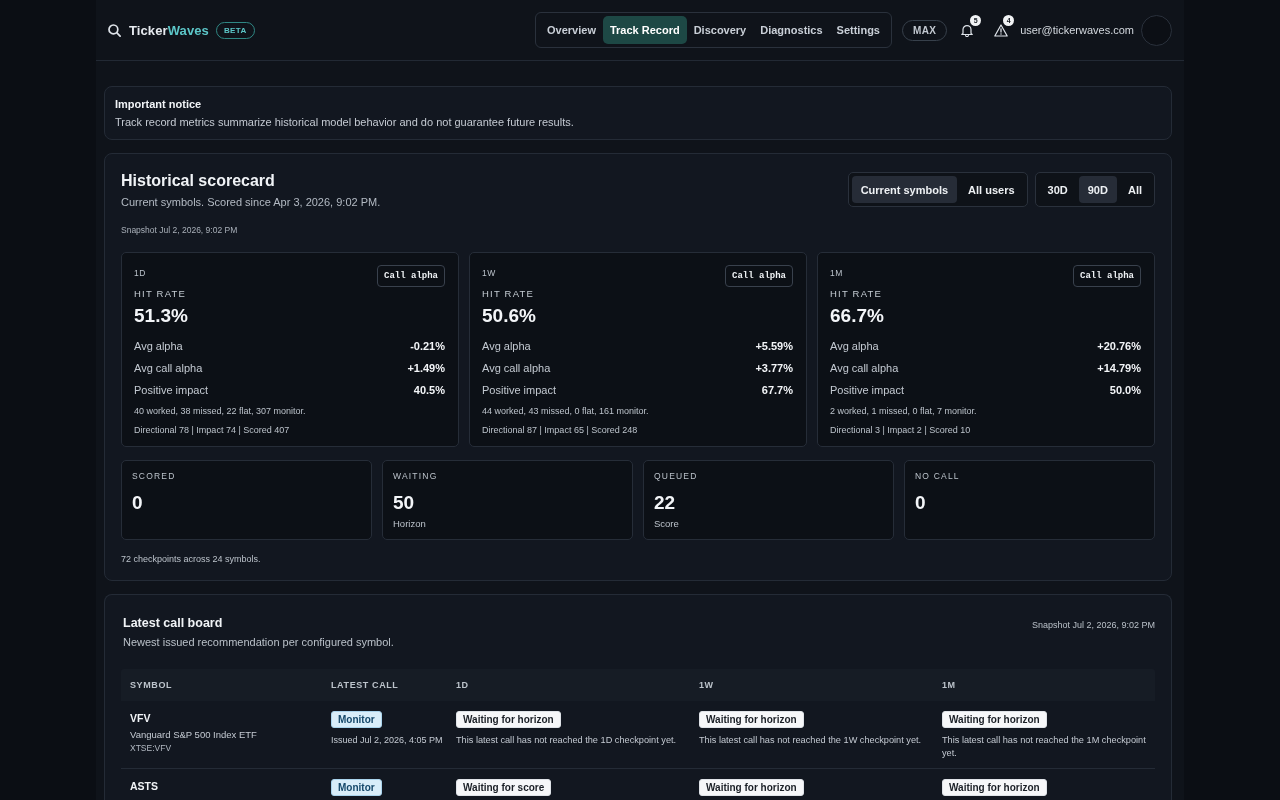  What do you see at coordinates (144, 786) in the screenshot?
I see `ticker-symbol: ASTS` at bounding box center [144, 786].